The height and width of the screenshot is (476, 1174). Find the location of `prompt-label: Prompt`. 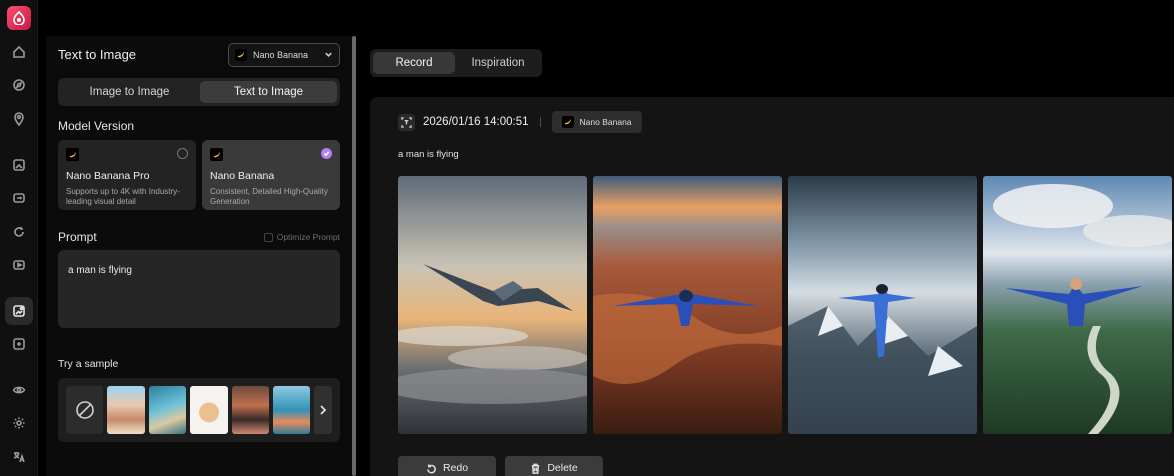

prompt-label: Prompt is located at coordinates (77, 237).